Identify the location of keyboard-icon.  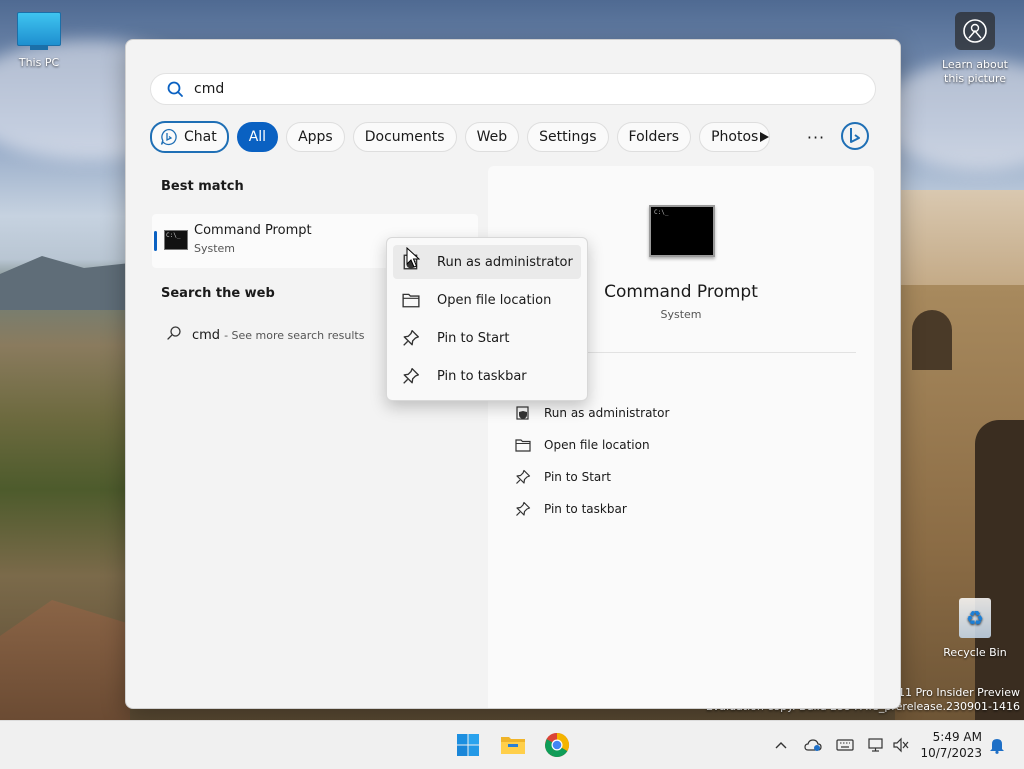
(845, 745).